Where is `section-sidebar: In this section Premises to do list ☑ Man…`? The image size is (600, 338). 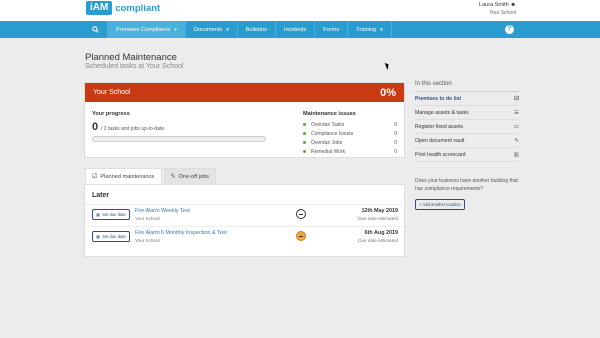
section-sidebar: In this section Premises to do list ☑ Man… is located at coordinates (467, 146).